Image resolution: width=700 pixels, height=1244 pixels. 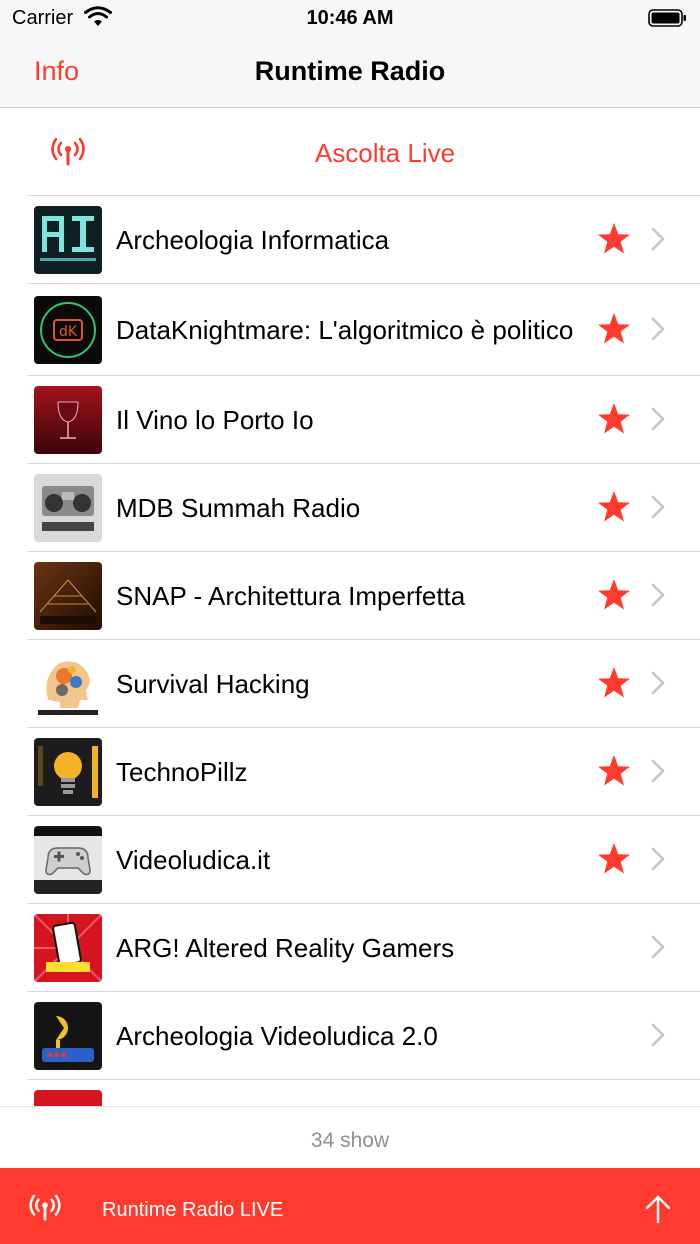 I want to click on antenna-icon, so click(x=45, y=1208).